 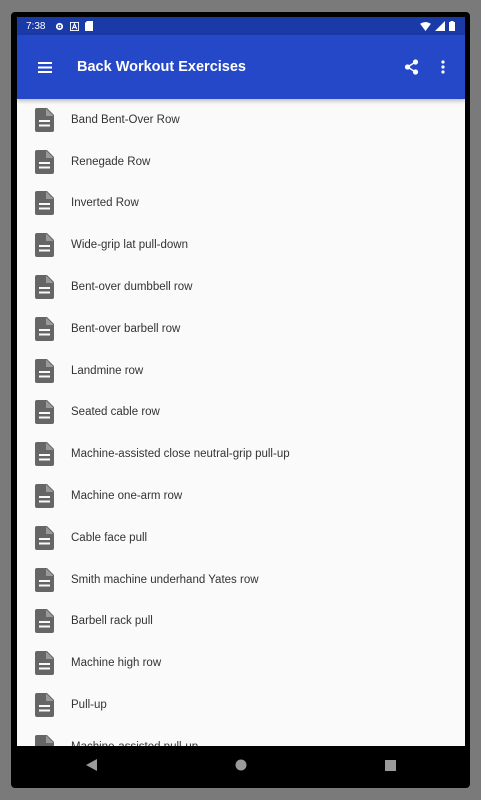 What do you see at coordinates (452, 26) in the screenshot?
I see `battery-icon` at bounding box center [452, 26].